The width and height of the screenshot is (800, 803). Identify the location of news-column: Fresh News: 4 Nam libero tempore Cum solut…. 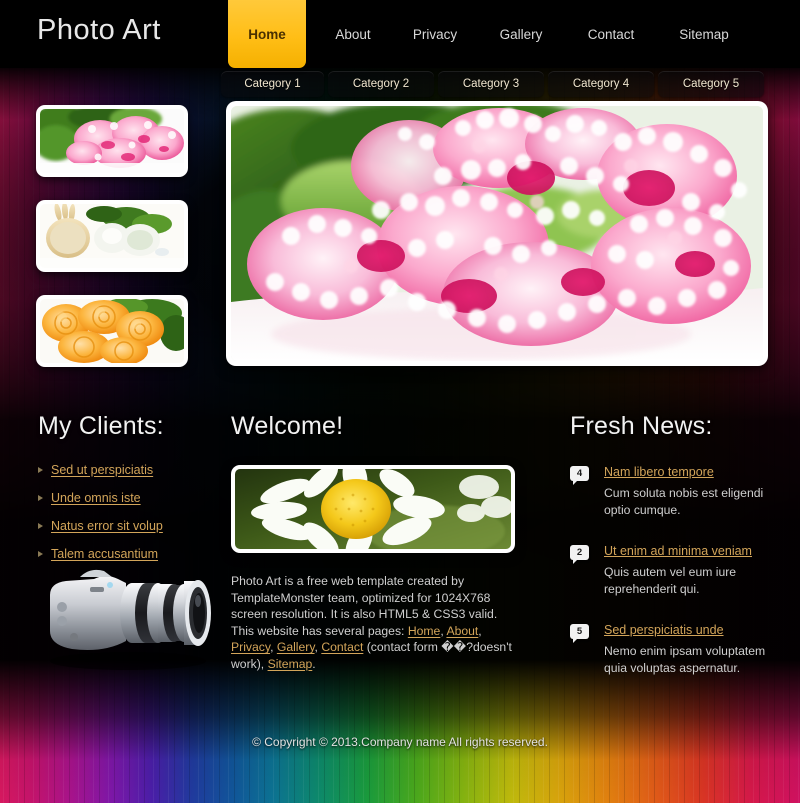
(680, 557).